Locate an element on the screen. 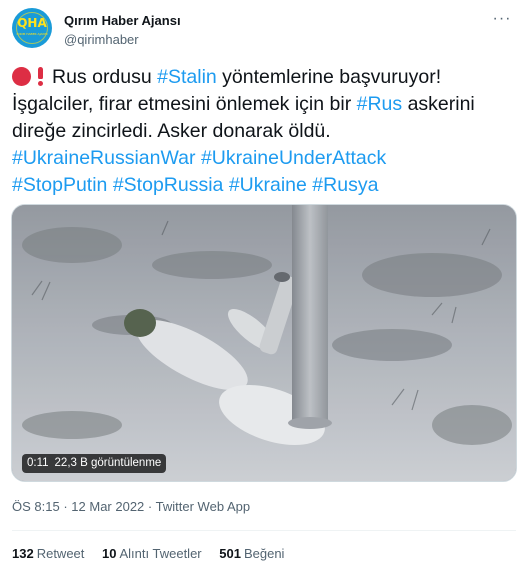 This screenshot has width=528, height=569. tweet-text-line: #UkraineRussianWar #UkraineUnderAttack is located at coordinates (265, 158).